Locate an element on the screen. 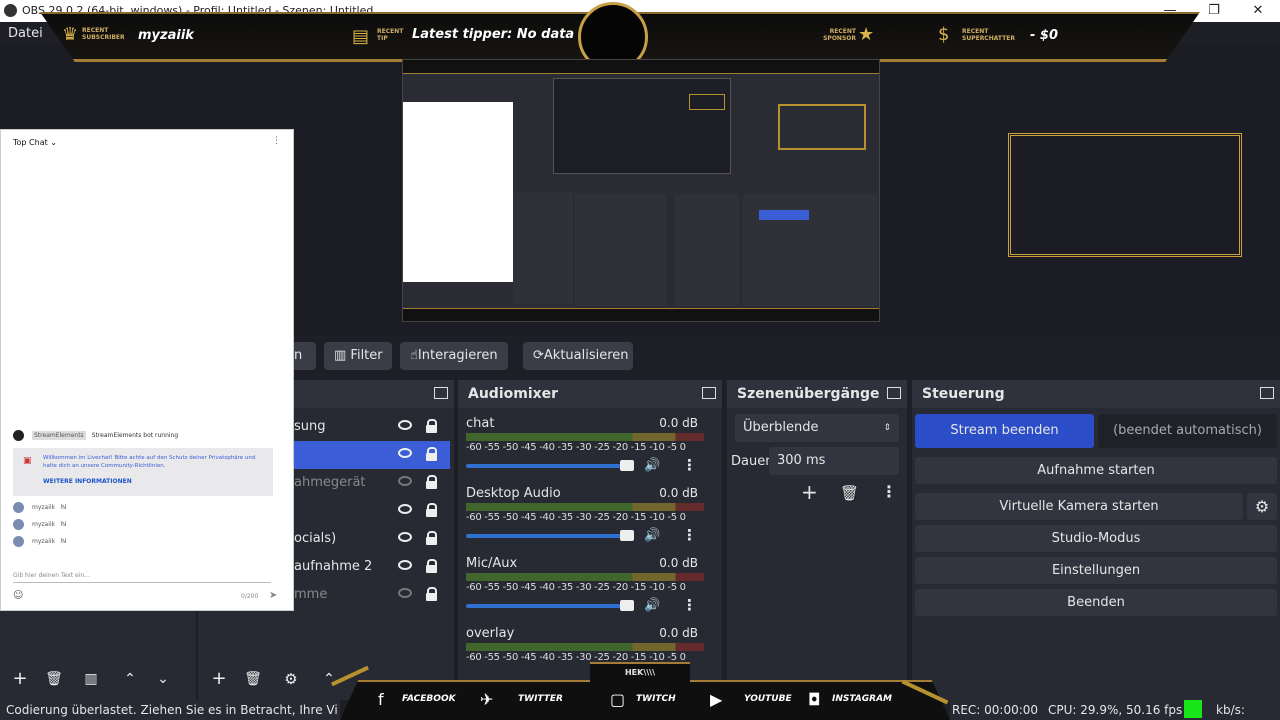 The height and width of the screenshot is (720, 1280). chevron-down-icon: ⌄ is located at coordinates (163, 679).